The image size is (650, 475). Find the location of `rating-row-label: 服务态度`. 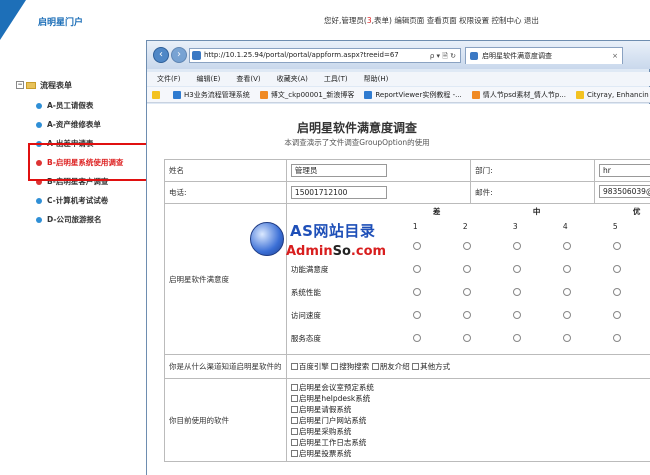

rating-row-label: 服务态度 is located at coordinates (305, 338).